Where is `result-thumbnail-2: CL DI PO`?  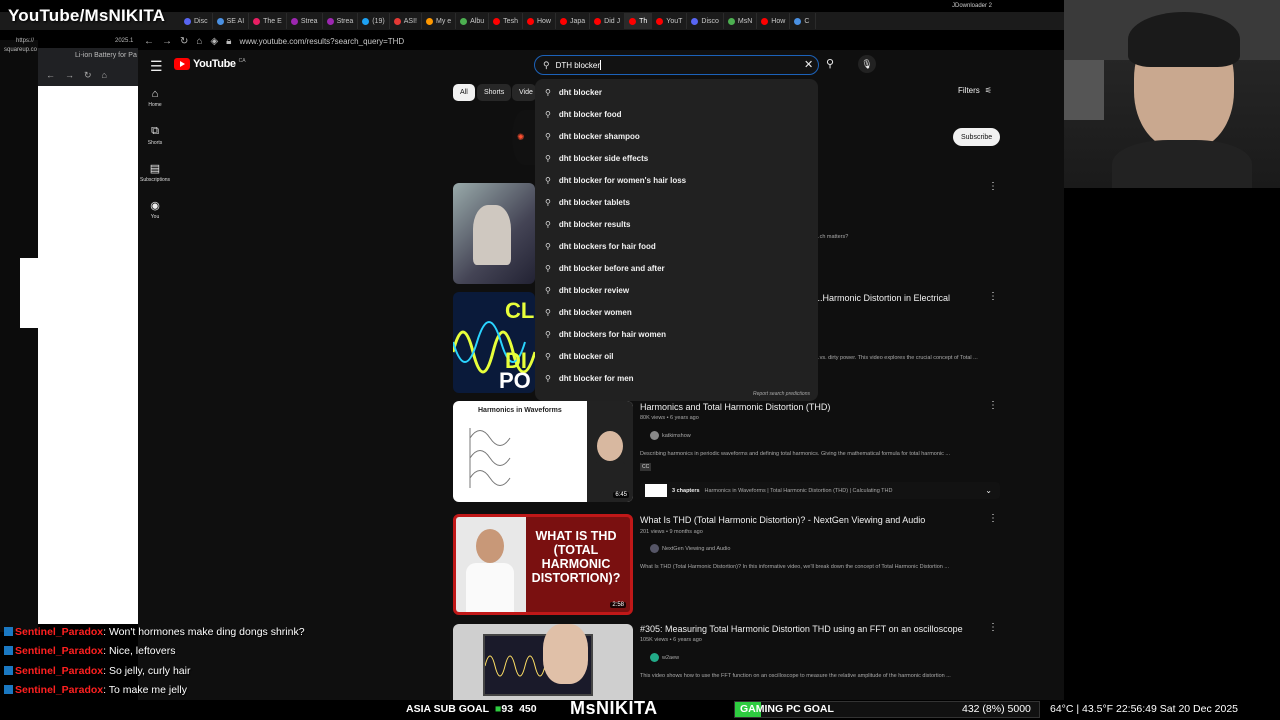
result-thumbnail-2: CL DI PO is located at coordinates (494, 342).